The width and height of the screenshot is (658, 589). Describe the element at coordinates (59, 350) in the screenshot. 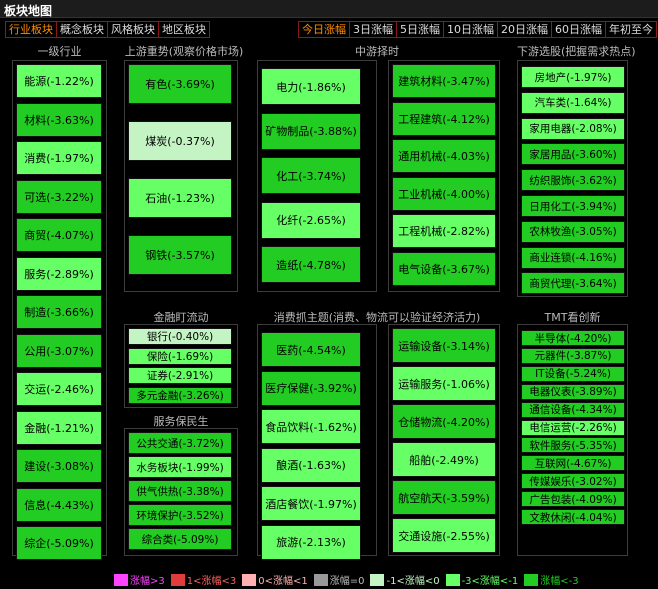

I see `sector-tile: 公用(-3.07%)` at that location.